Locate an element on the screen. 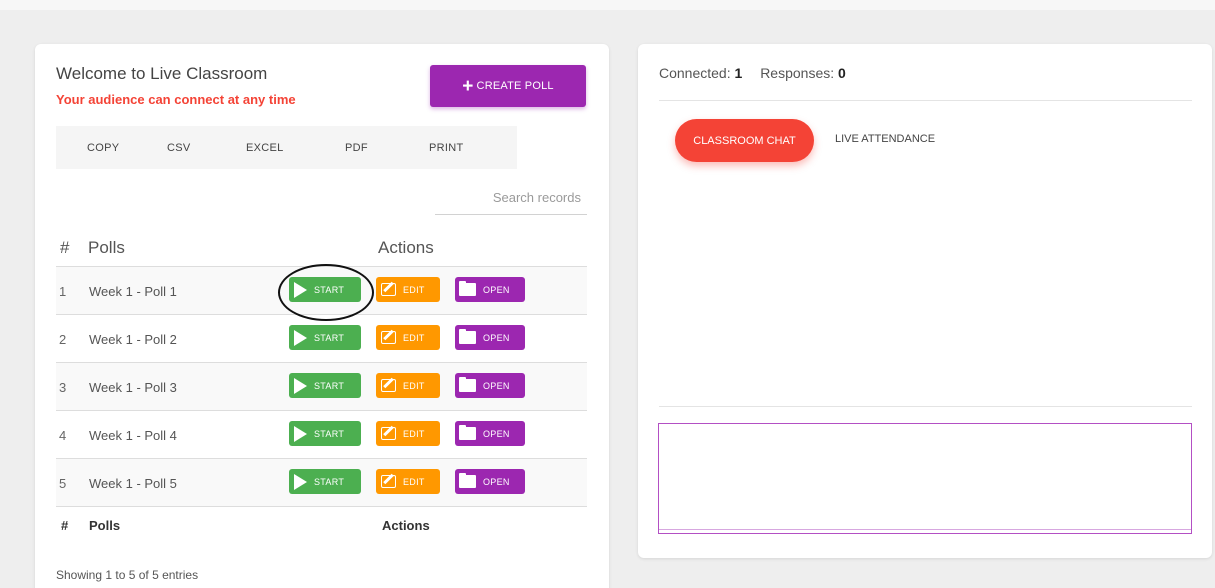 The height and width of the screenshot is (588, 1215). table-row: 2 Week 1 - Poll 2 START EDIT OPEN is located at coordinates (321, 339).